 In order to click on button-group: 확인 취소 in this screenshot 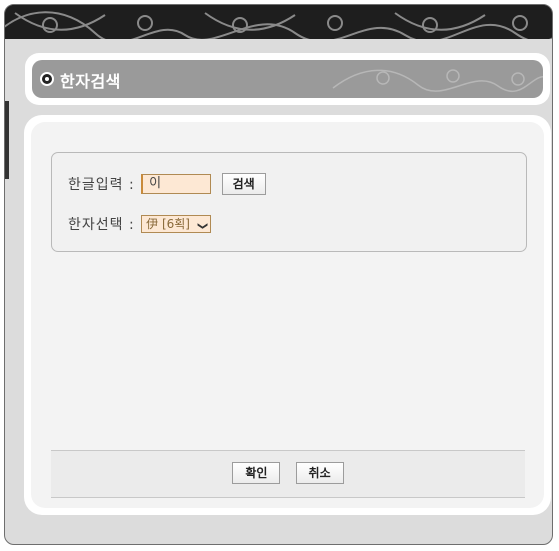, I will do `click(288, 473)`.